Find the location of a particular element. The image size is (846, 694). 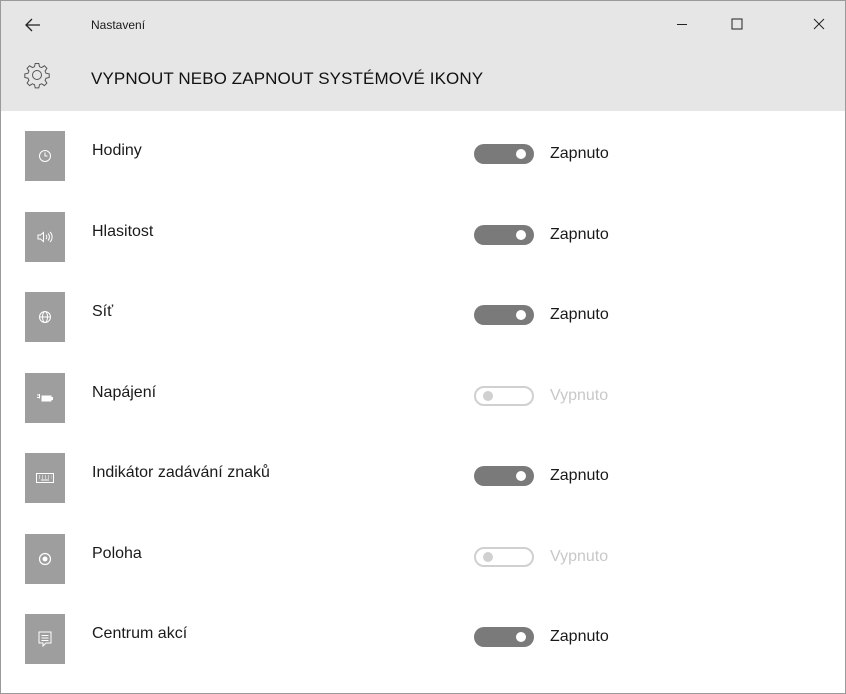

minimize-button is located at coordinates (682, 24).